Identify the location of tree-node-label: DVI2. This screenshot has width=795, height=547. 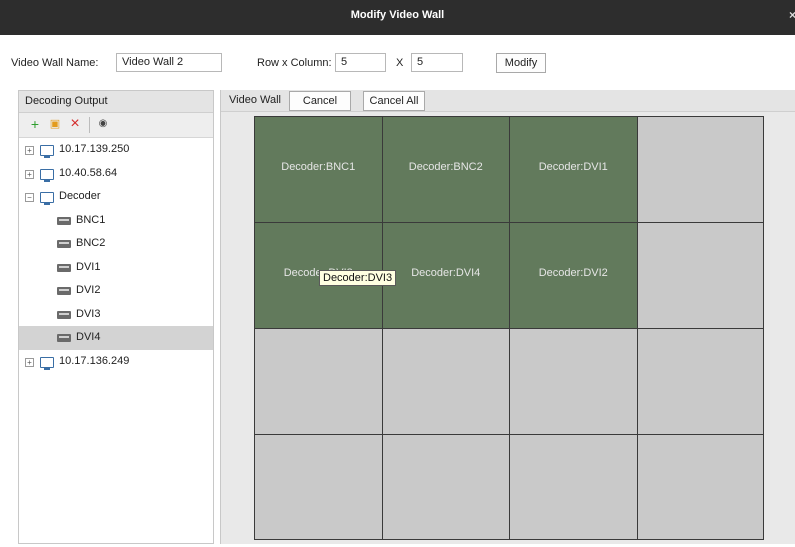
(88, 290).